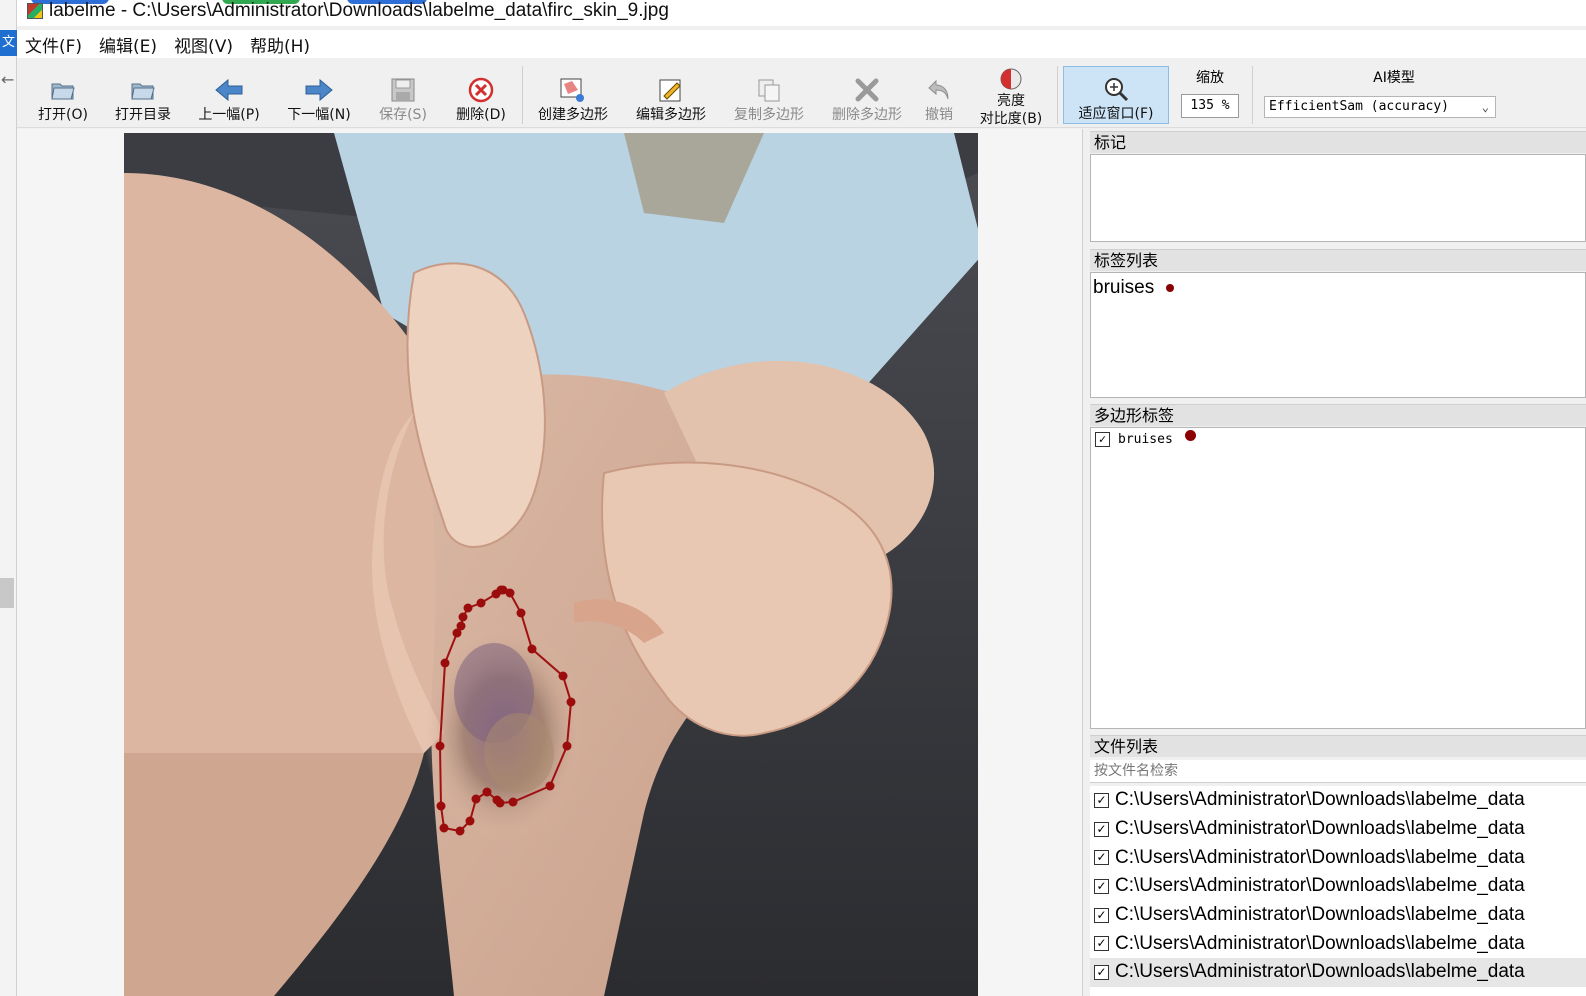 The image size is (1586, 996). What do you see at coordinates (573, 115) in the screenshot?
I see `create-polygon-label: 创建多边形` at bounding box center [573, 115].